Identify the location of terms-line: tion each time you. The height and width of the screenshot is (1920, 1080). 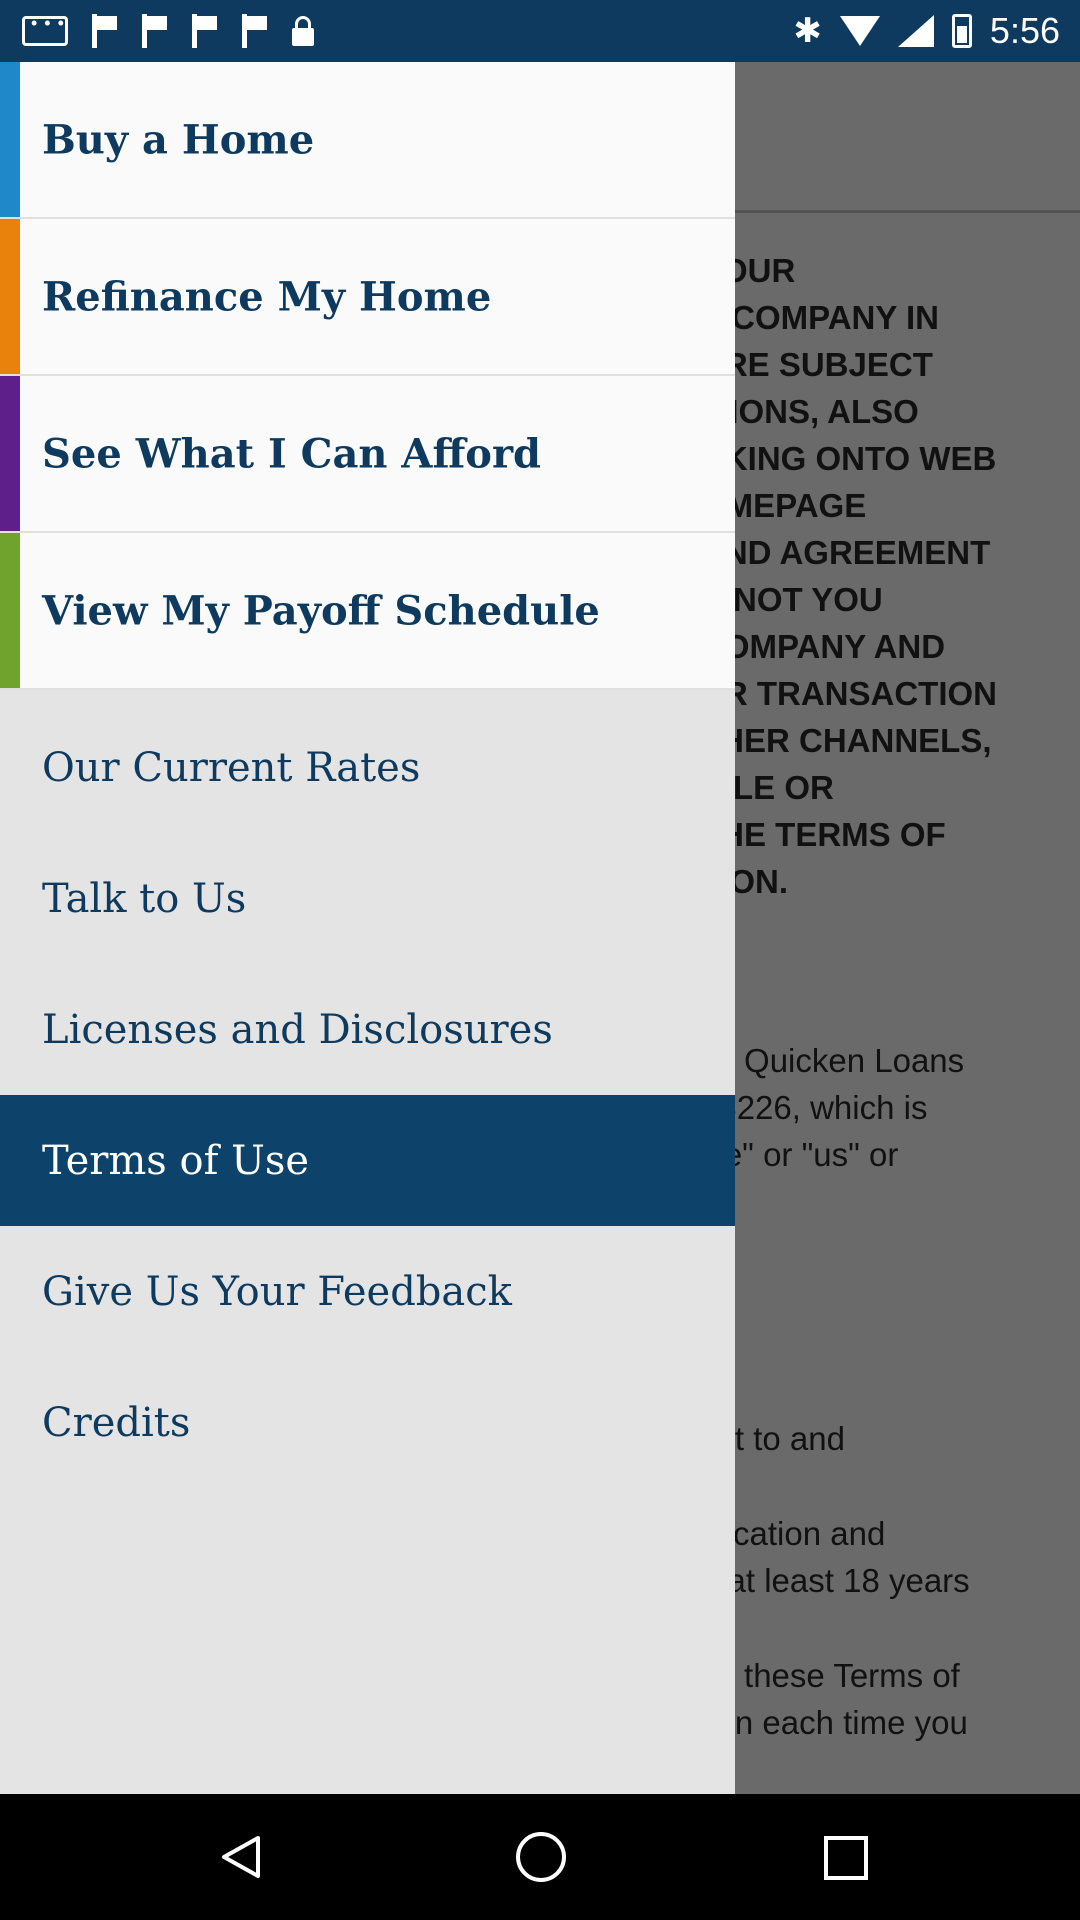
(834, 1722).